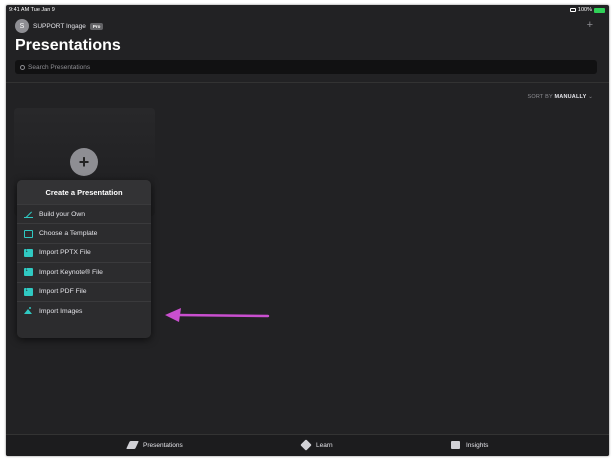 The image size is (614, 464). Describe the element at coordinates (324, 445) in the screenshot. I see `tab-label: Learn` at that location.